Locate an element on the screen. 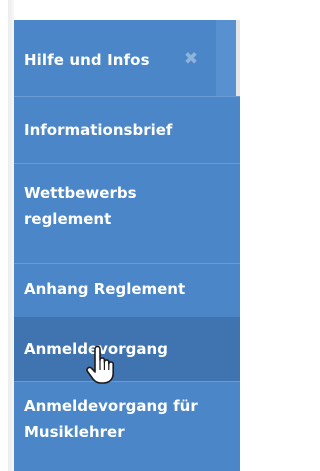 The height and width of the screenshot is (471, 320). menu-item-informationsbrief: Informationsbrief is located at coordinates (127, 130).